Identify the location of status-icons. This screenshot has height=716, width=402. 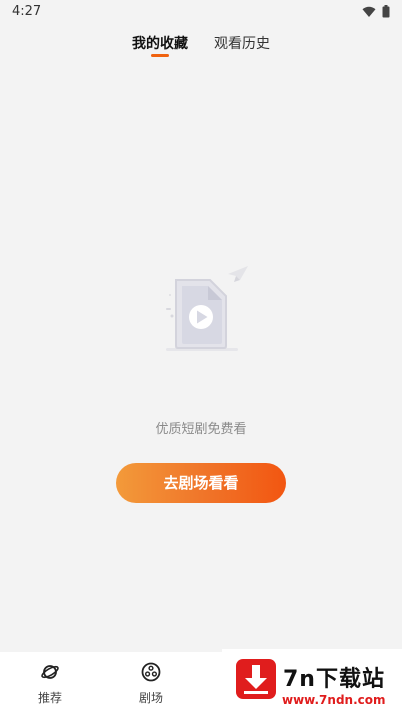
(376, 11).